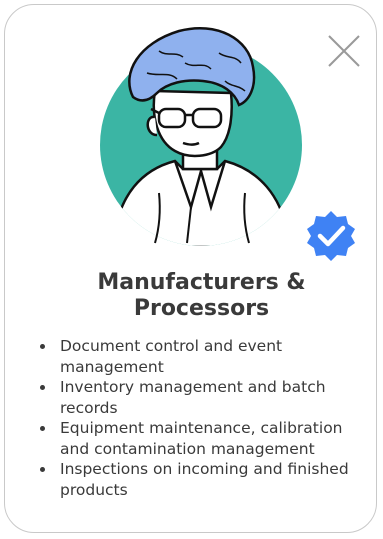 The height and width of the screenshot is (539, 383). I want to click on feature-item: Inventory management and batch records, so click(196, 397).